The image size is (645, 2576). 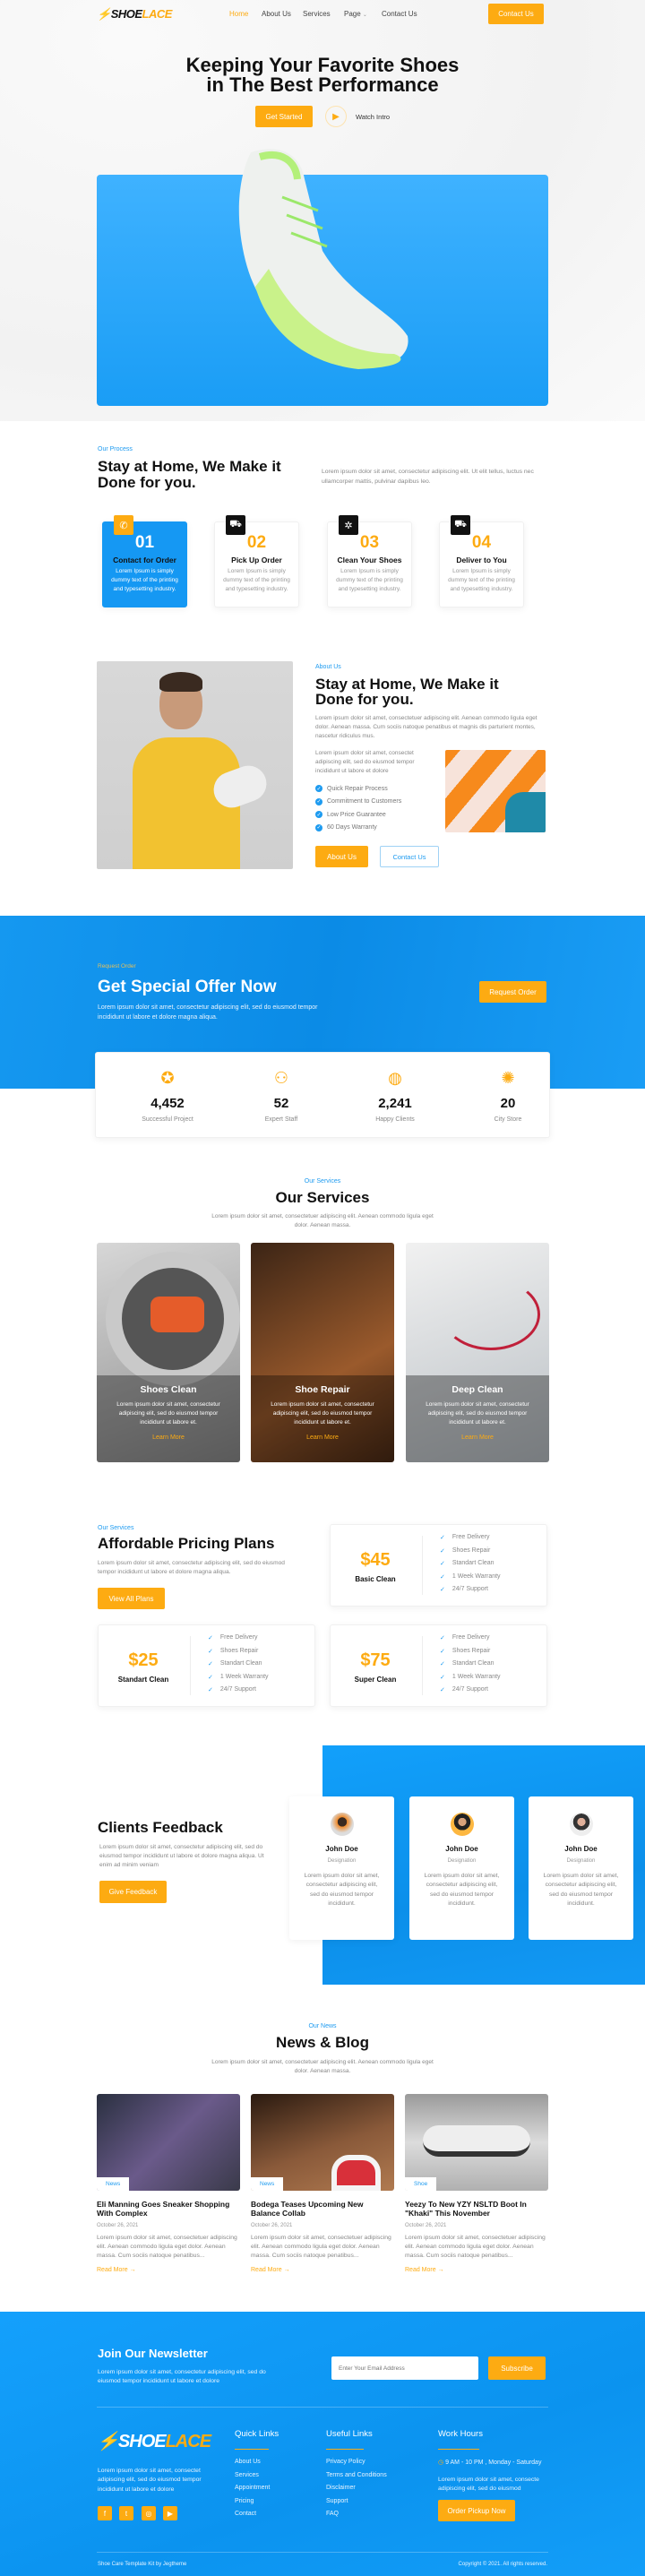 I want to click on globe-icon: ◍, so click(x=395, y=1078).